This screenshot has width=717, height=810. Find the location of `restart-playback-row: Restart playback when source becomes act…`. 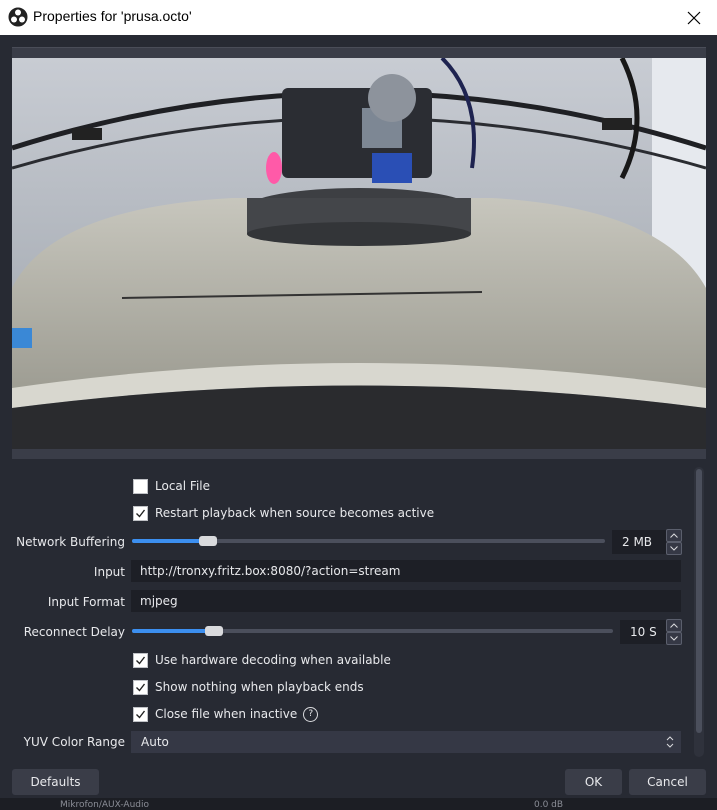

restart-playback-row: Restart playback when source becomes act… is located at coordinates (283, 513).